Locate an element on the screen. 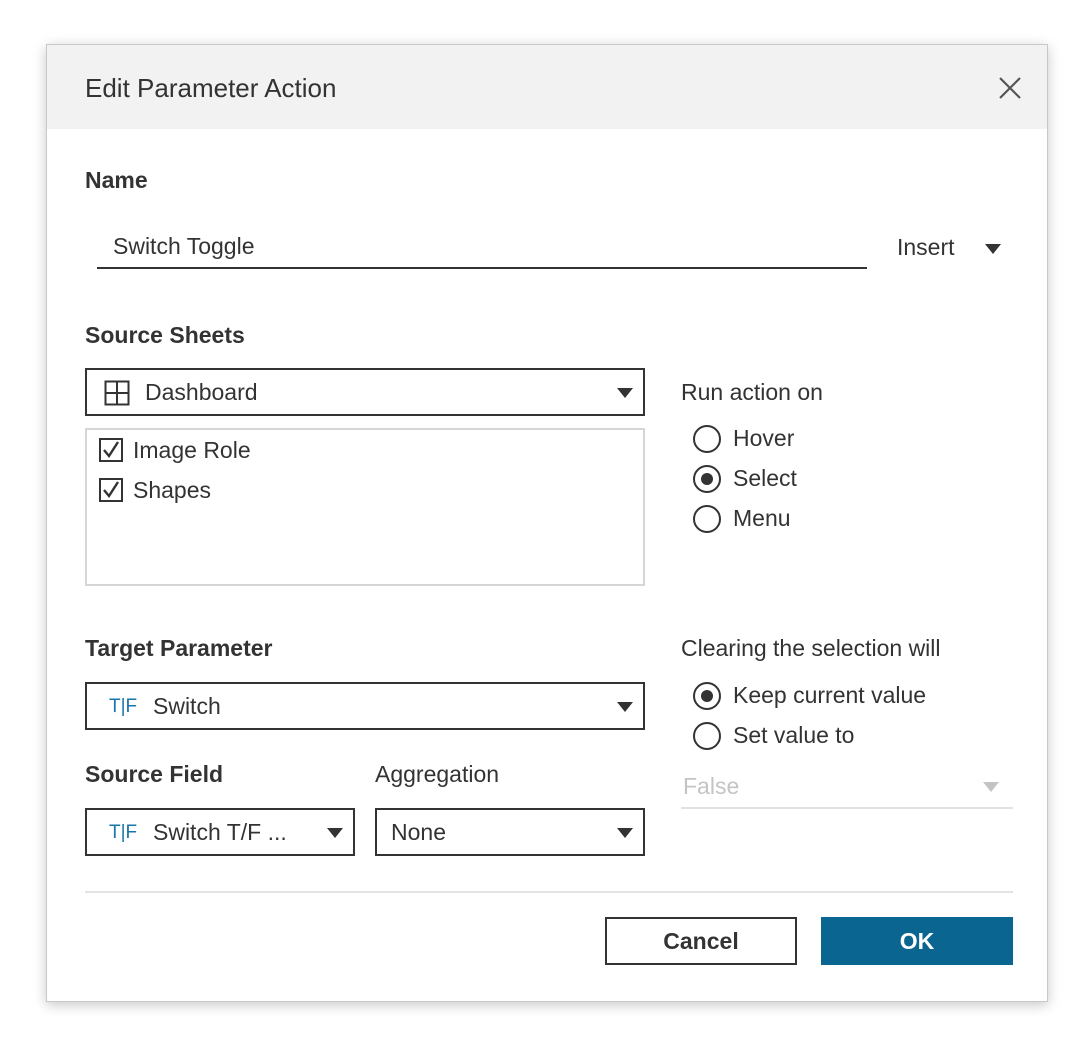 The image size is (1090, 1050). target-parameter-value: Switch is located at coordinates (187, 706).